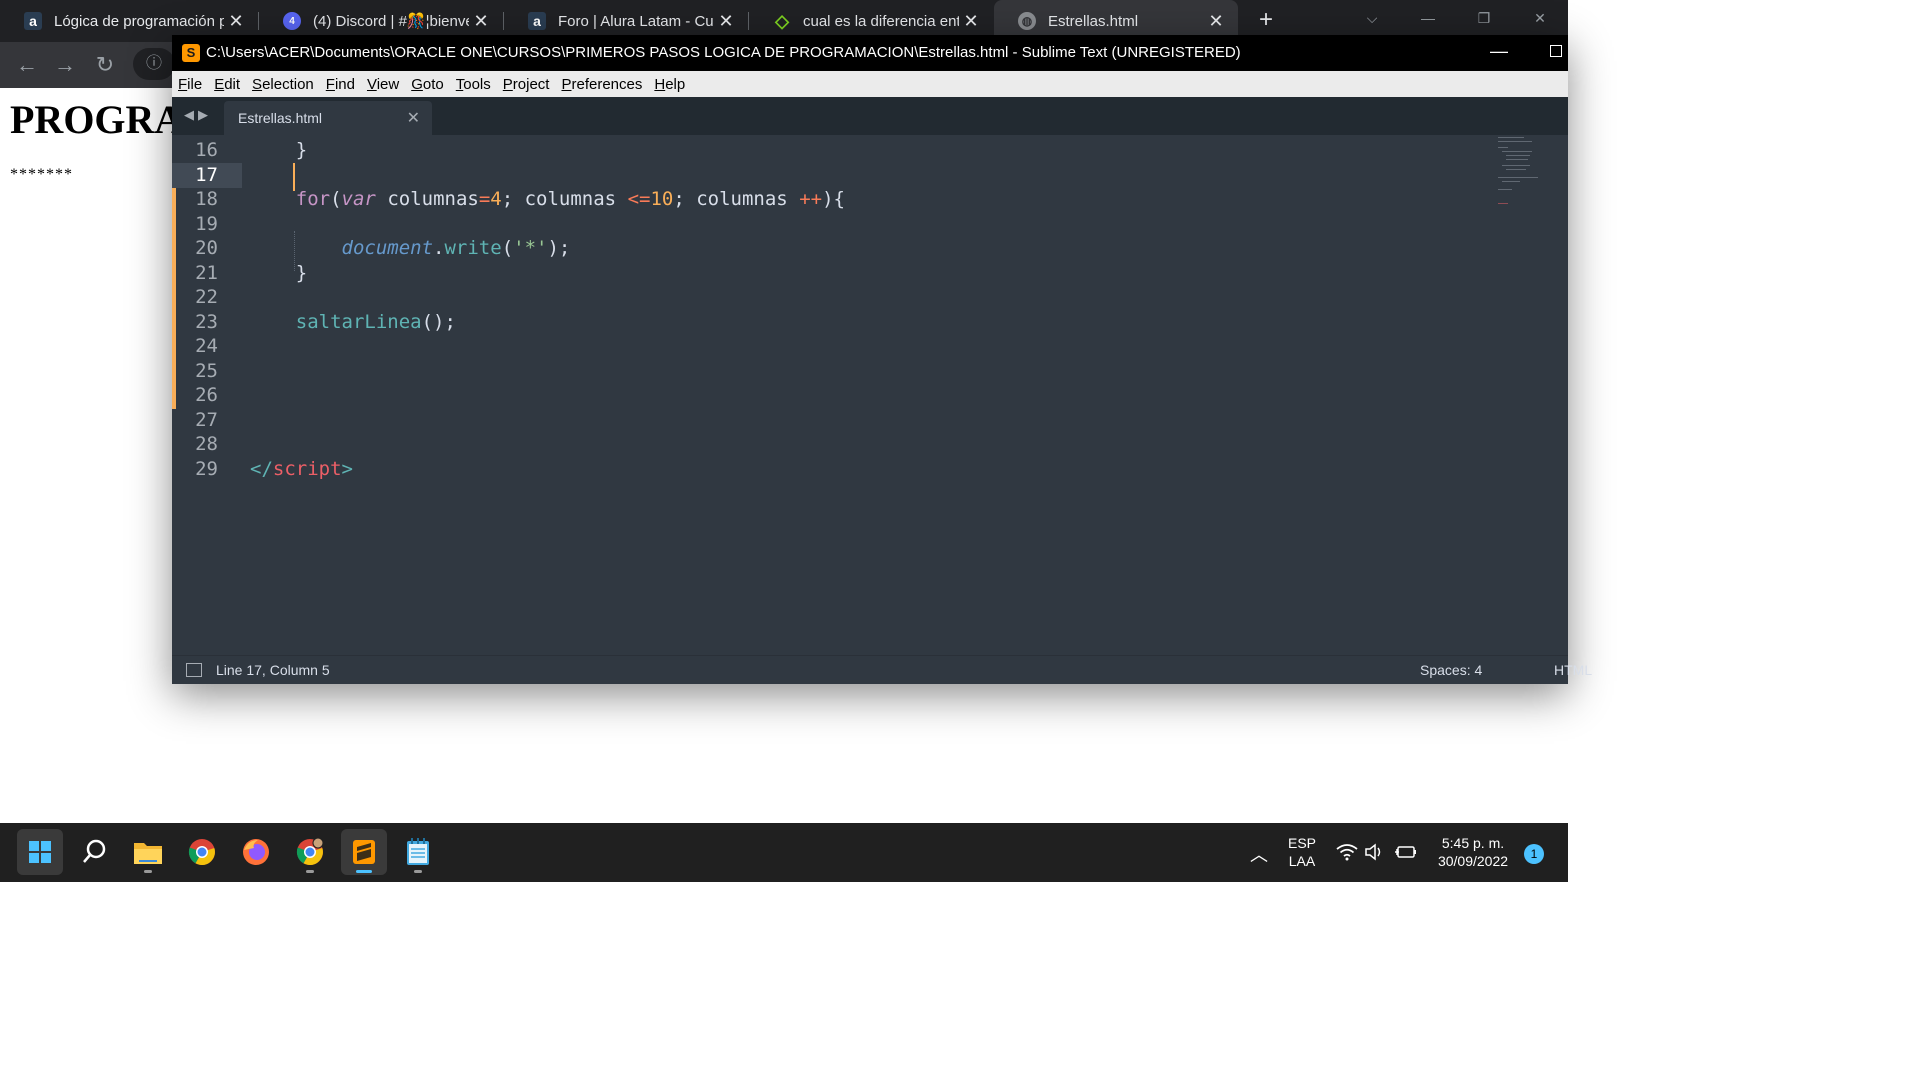 The width and height of the screenshot is (1920, 1080). Describe the element at coordinates (1451, 670) in the screenshot. I see `indentation-setting: Spaces: 4` at that location.